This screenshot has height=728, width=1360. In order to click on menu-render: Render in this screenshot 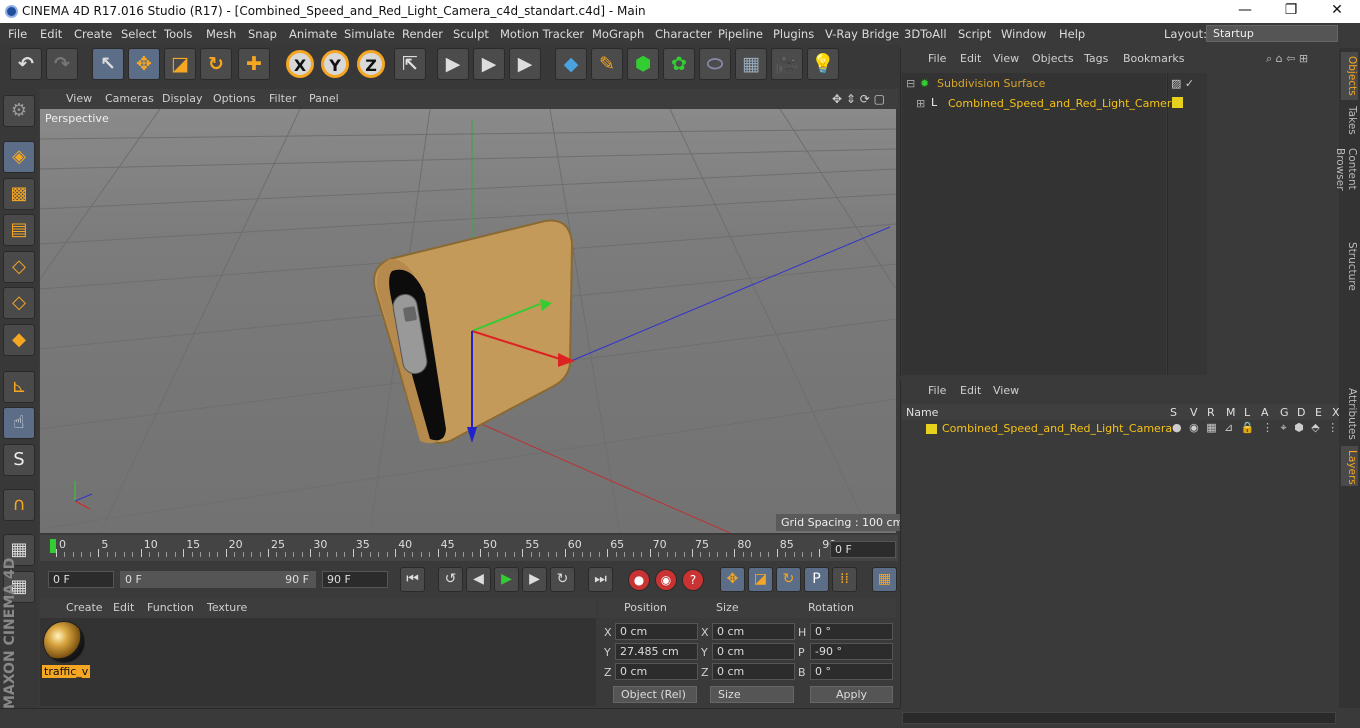, I will do `click(422, 34)`.